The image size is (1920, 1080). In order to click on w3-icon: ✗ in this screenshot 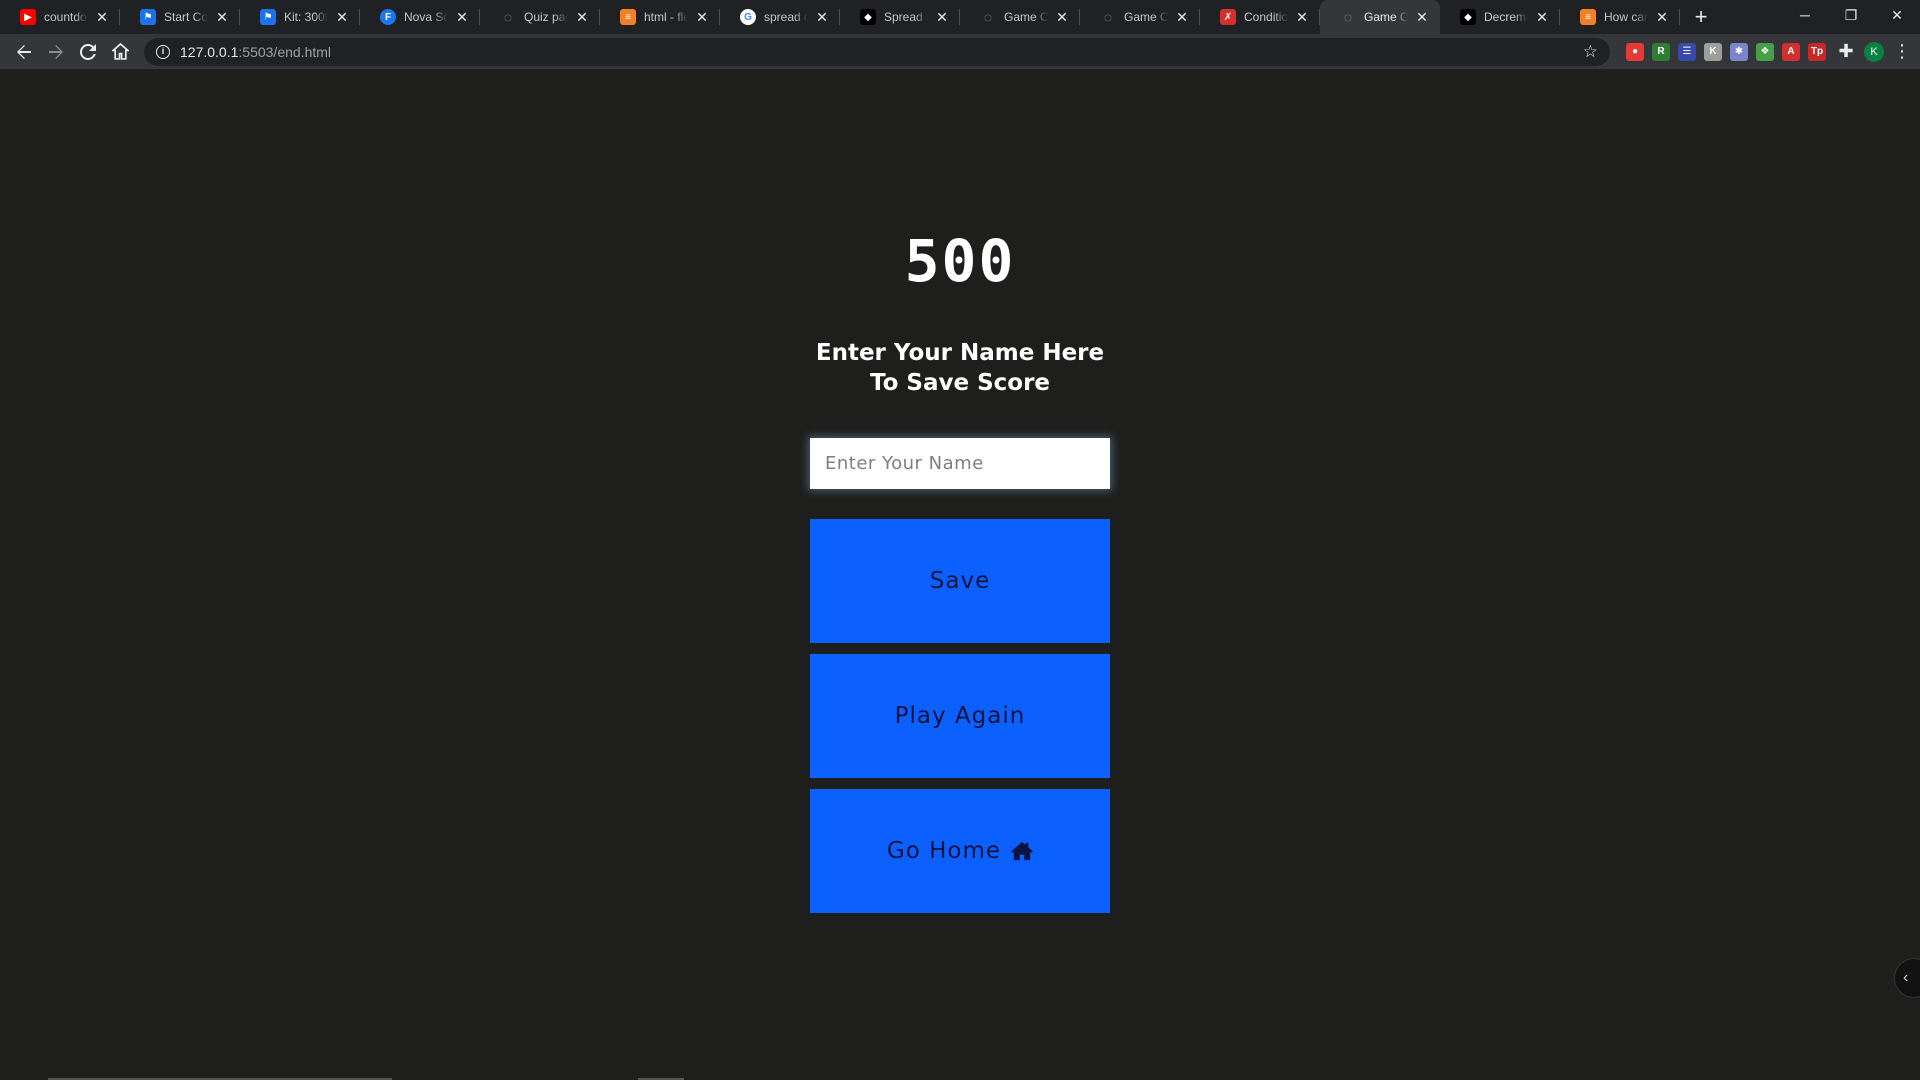, I will do `click(1228, 17)`.